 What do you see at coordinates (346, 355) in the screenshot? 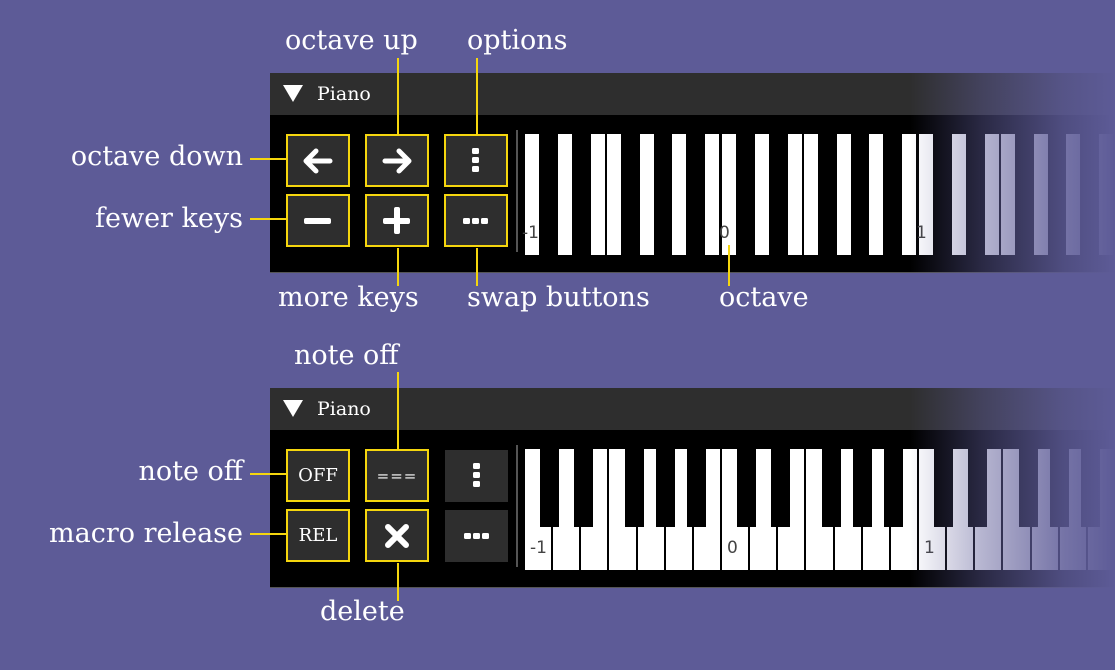
I see `annotation-note-off-top: note off` at bounding box center [346, 355].